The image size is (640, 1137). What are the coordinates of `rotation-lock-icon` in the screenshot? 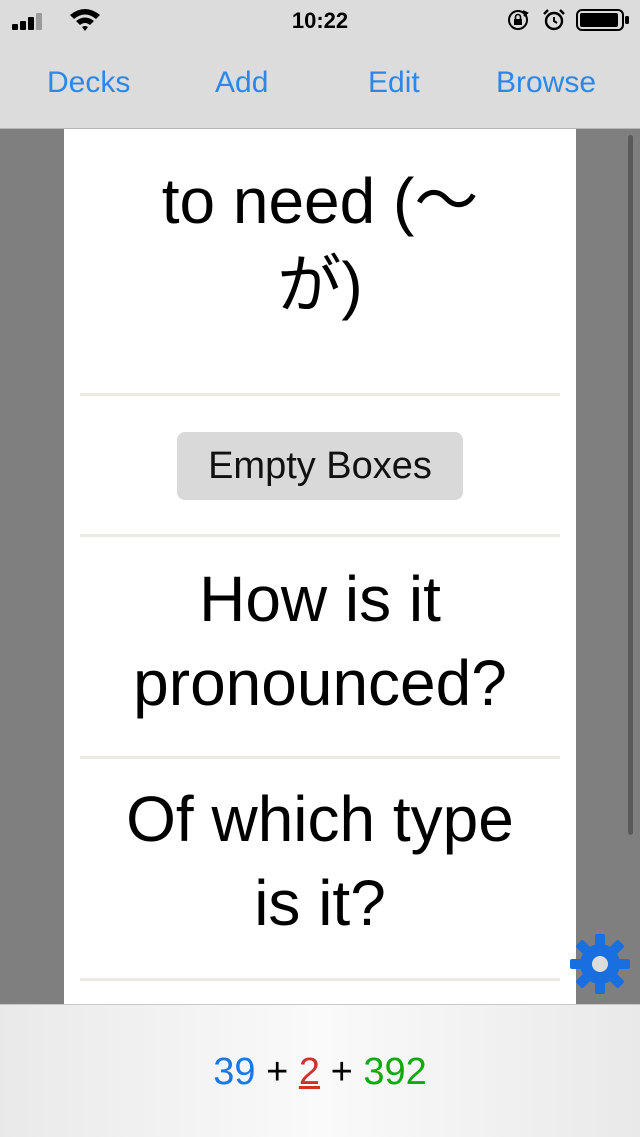 It's located at (518, 20).